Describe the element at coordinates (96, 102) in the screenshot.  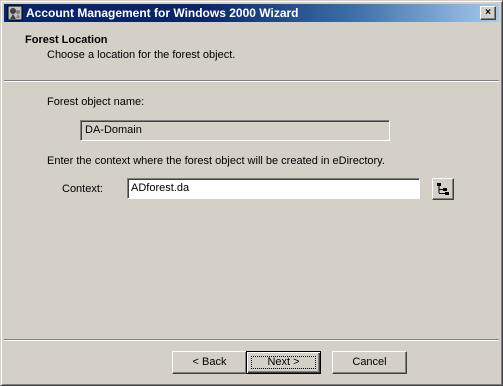
I see `forest-name-label: Forest object name:` at that location.